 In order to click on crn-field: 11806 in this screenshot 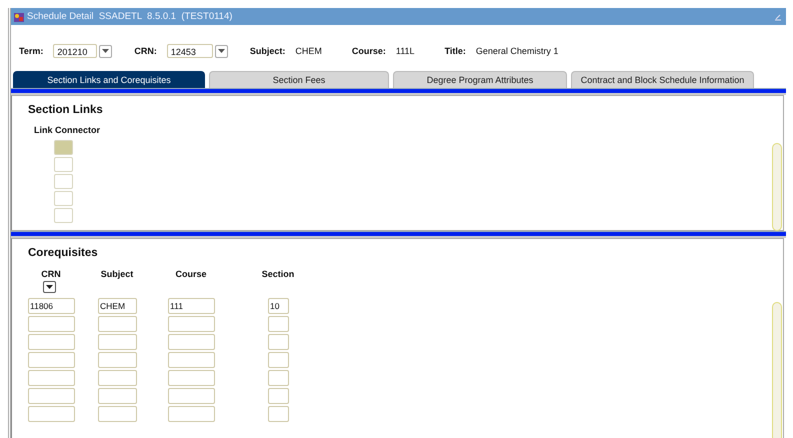, I will do `click(51, 306)`.